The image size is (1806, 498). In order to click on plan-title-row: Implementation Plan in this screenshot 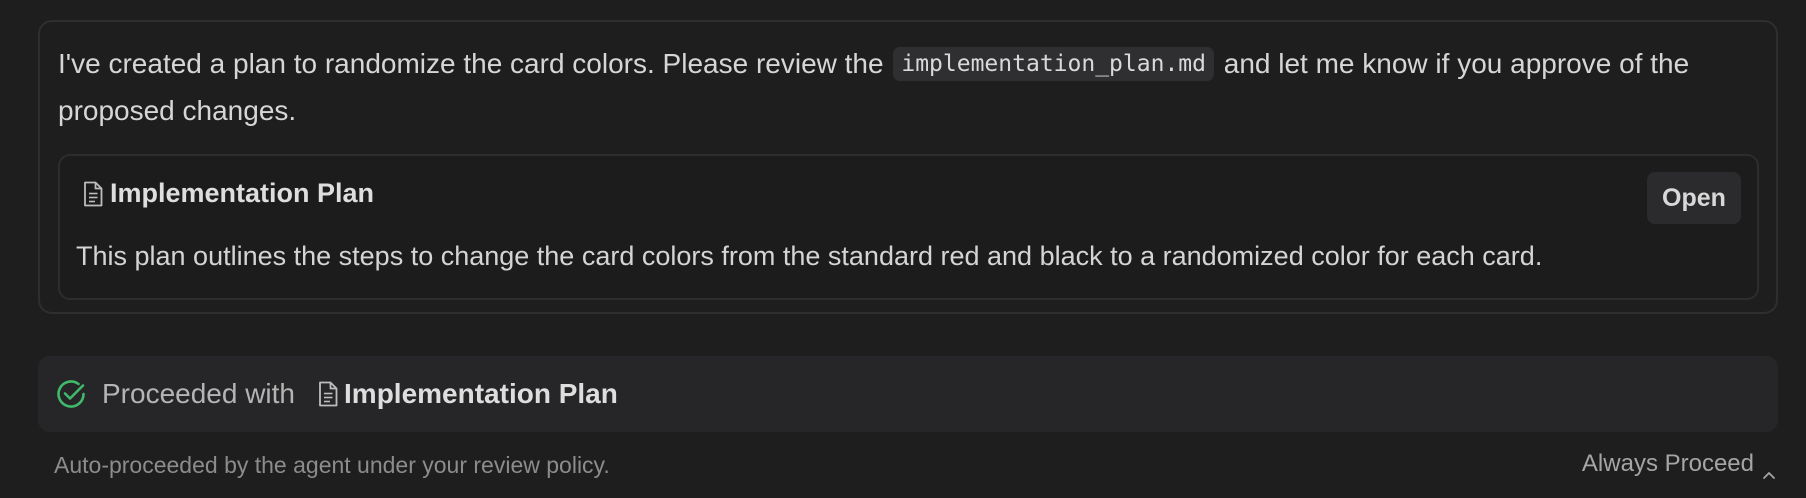, I will do `click(228, 193)`.